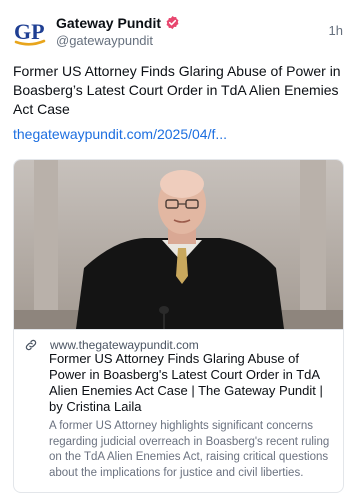  Describe the element at coordinates (172, 22) in the screenshot. I see `verified-badge-icon` at that location.